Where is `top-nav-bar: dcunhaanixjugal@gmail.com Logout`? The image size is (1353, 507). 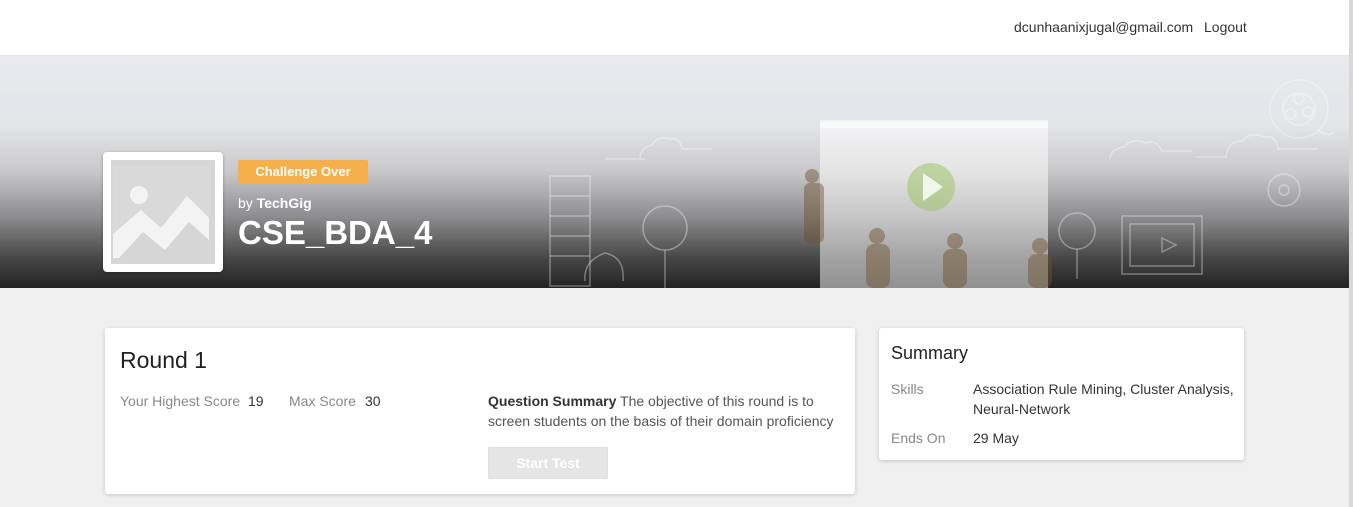 top-nav-bar: dcunhaanixjugal@gmail.com Logout is located at coordinates (676, 28).